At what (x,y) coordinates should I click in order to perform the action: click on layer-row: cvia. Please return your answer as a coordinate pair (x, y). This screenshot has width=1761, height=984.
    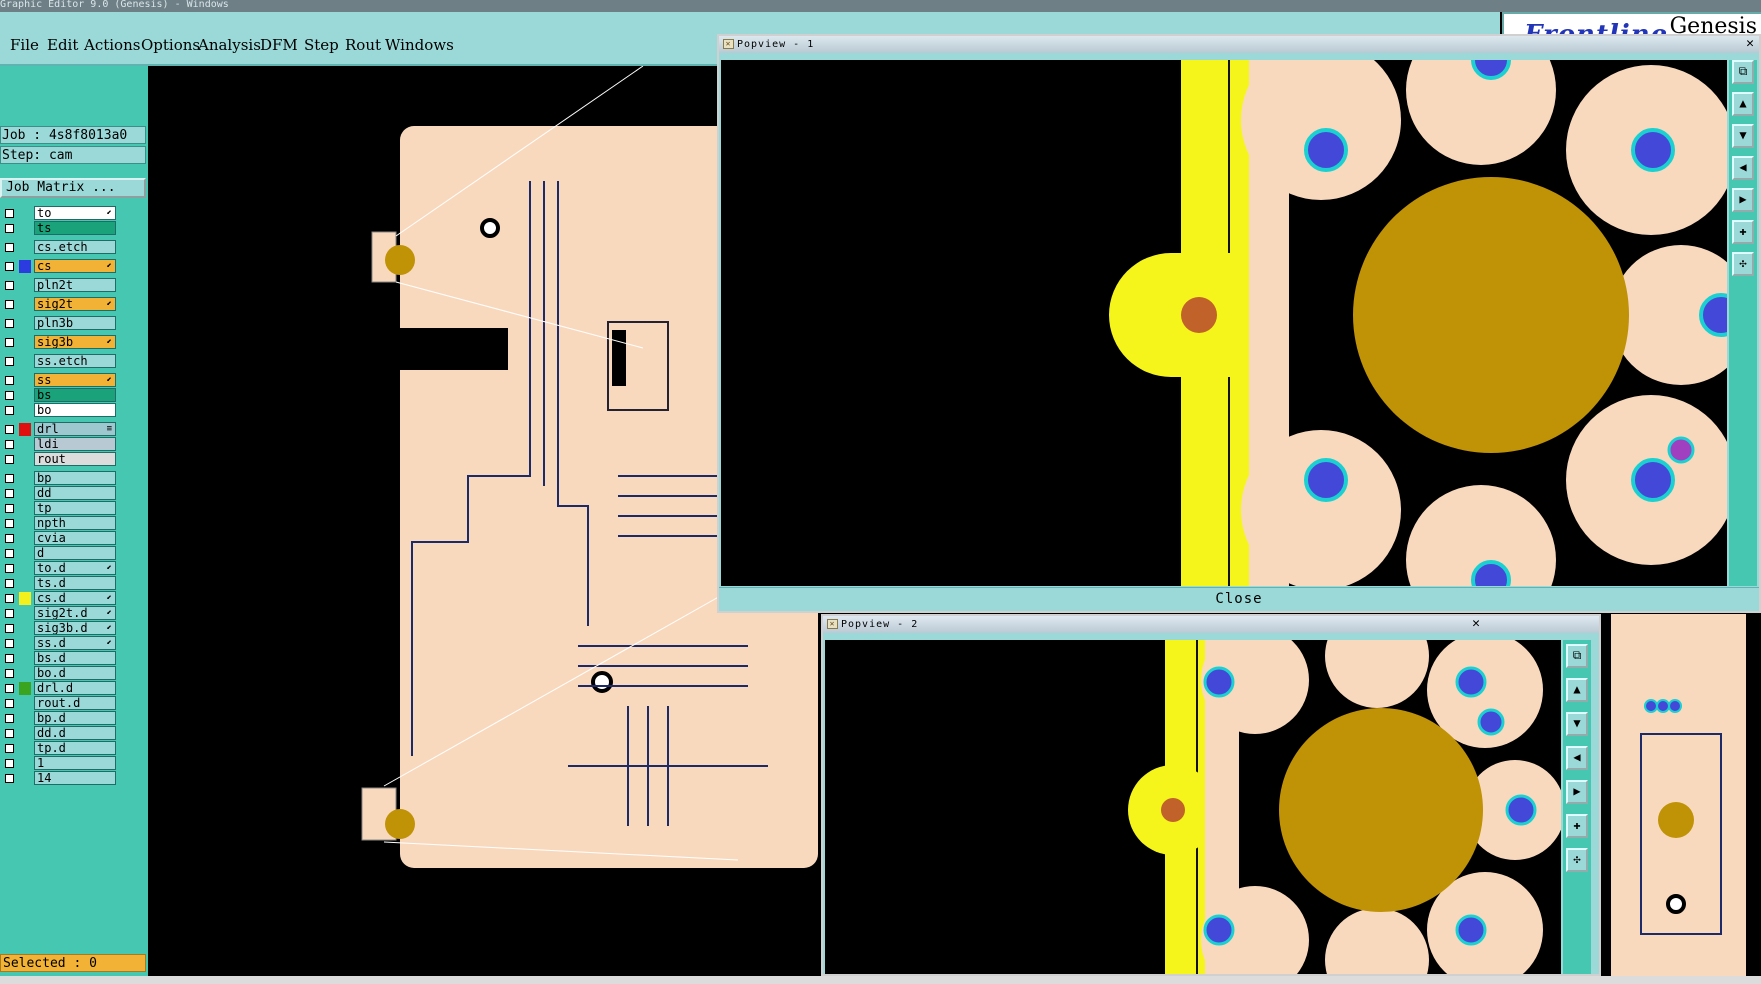
    Looking at the image, I should click on (59, 538).